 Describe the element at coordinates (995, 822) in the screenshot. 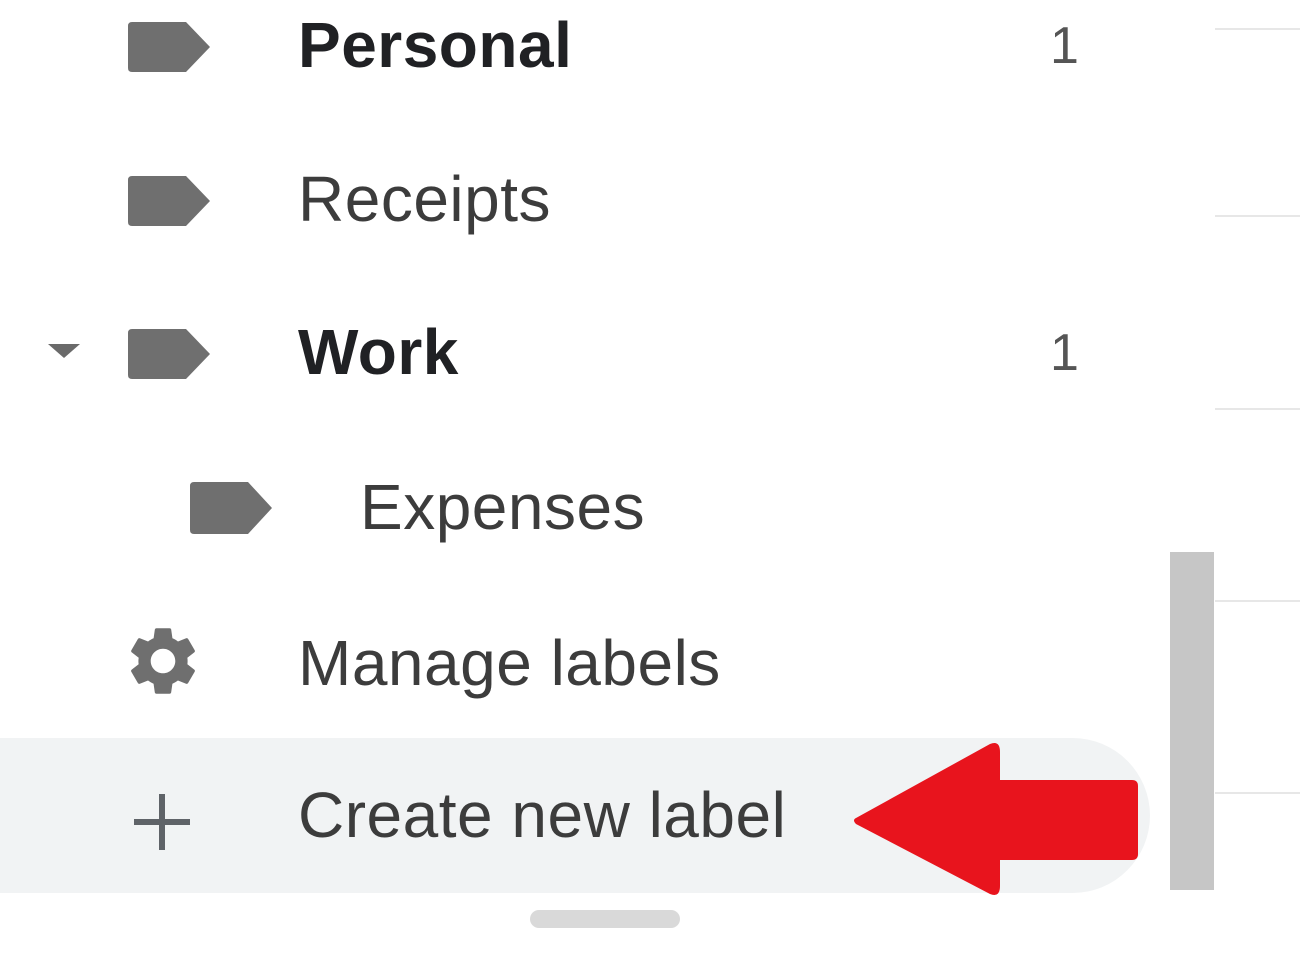

I see `red-arrow-icon` at that location.